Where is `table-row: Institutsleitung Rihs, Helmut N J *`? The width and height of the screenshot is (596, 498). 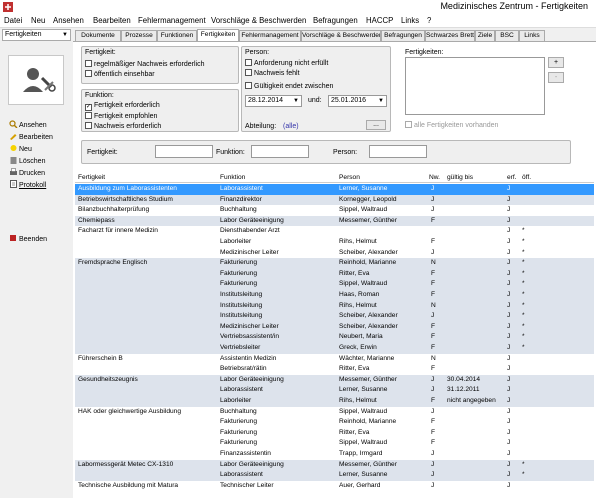
table-row: Institutsleitung Rihs, Helmut N J * is located at coordinates (334, 306).